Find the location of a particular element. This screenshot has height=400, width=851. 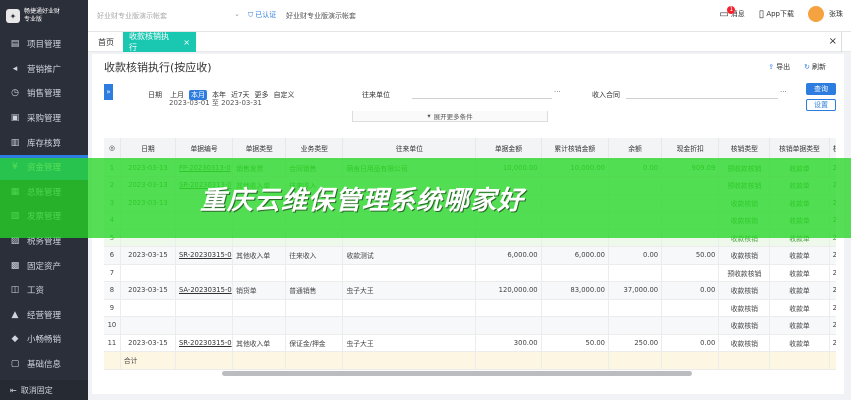

table-cell: 250.00 is located at coordinates (635, 343).